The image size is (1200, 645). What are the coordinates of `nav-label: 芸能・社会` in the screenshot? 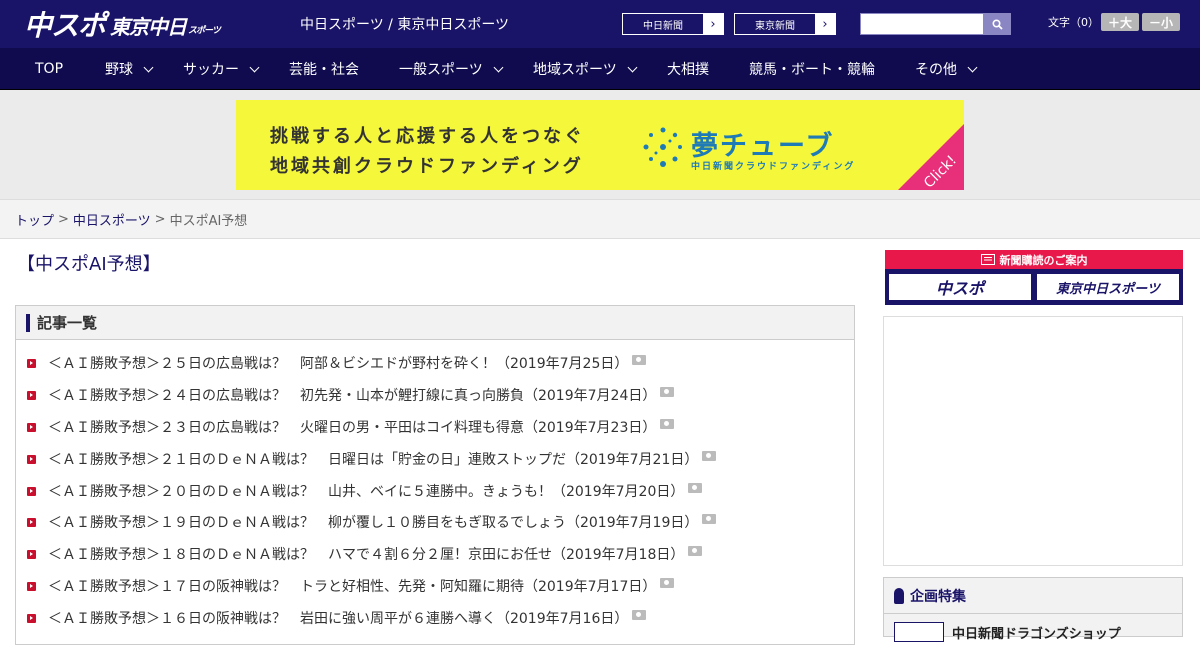 It's located at (324, 70).